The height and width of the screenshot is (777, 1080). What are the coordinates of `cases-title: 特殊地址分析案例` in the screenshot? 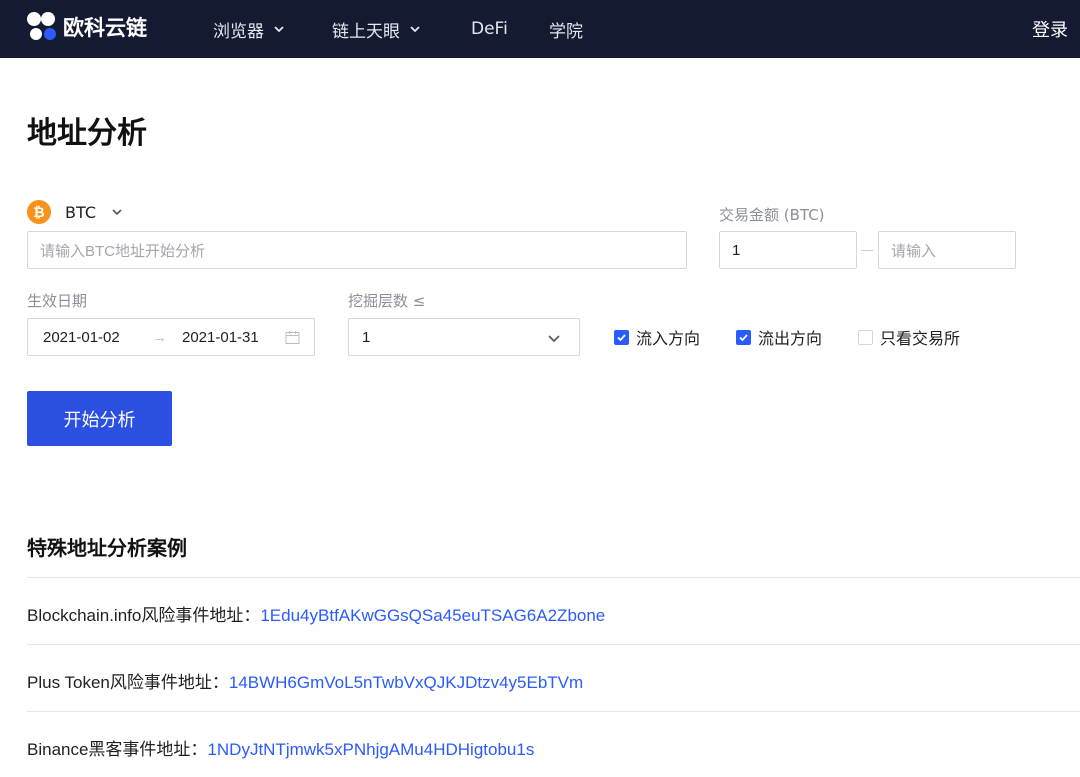 It's located at (107, 548).